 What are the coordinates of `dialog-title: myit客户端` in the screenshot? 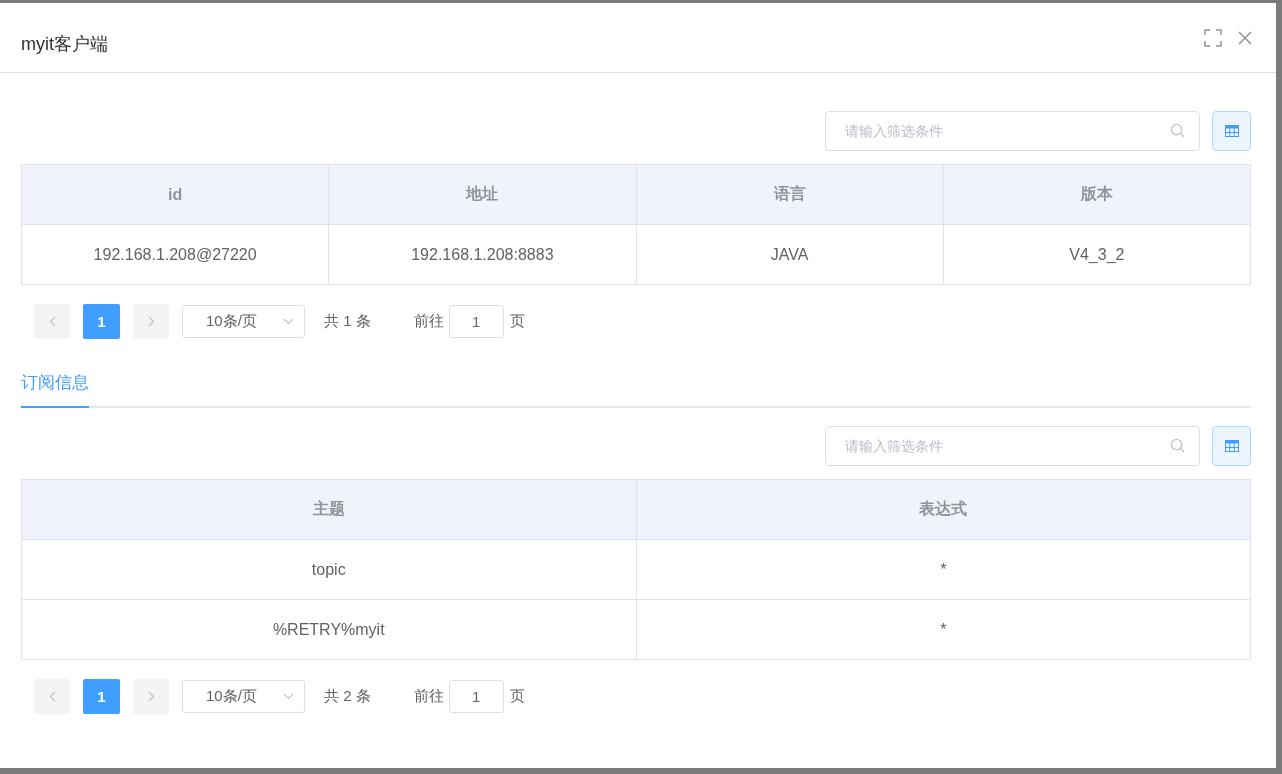 It's located at (64, 44).